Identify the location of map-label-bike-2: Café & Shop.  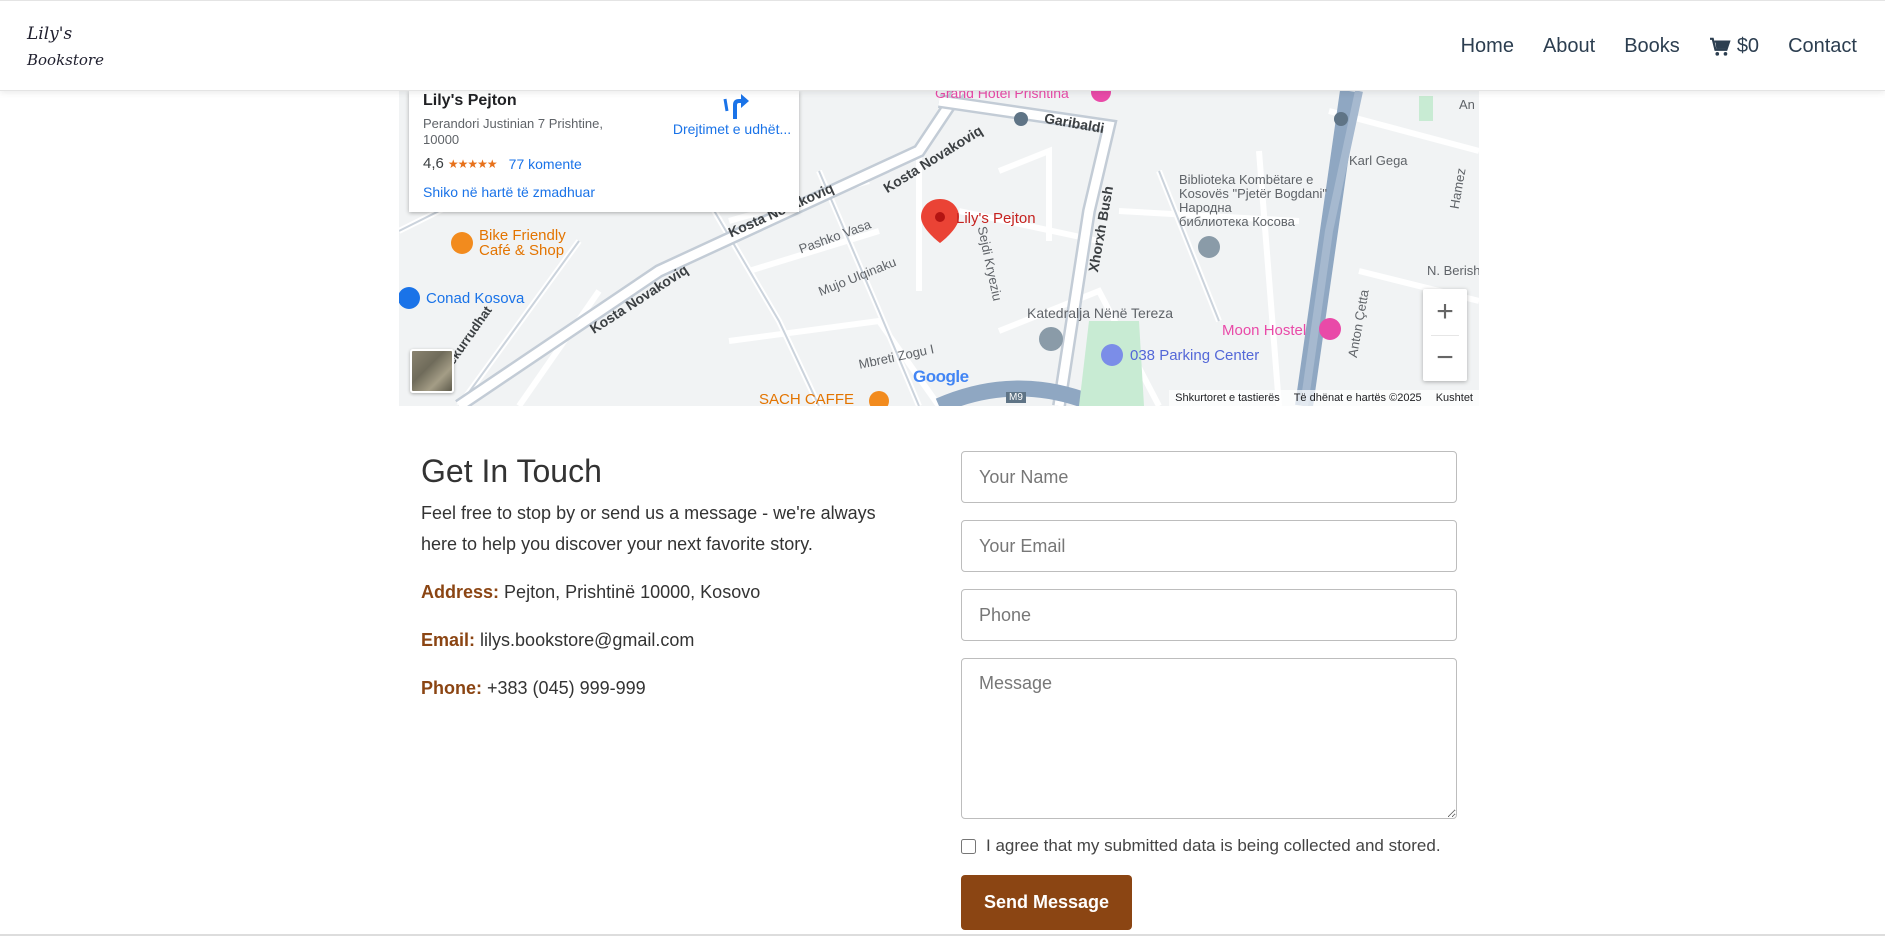
(522, 250).